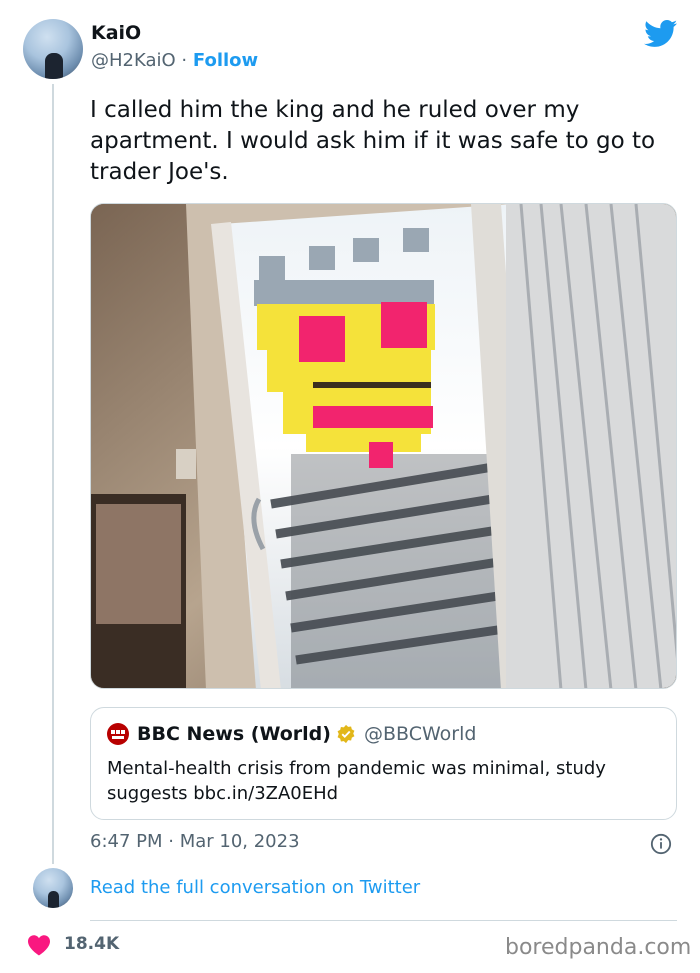  Describe the element at coordinates (661, 844) in the screenshot. I see `info-icon` at that location.